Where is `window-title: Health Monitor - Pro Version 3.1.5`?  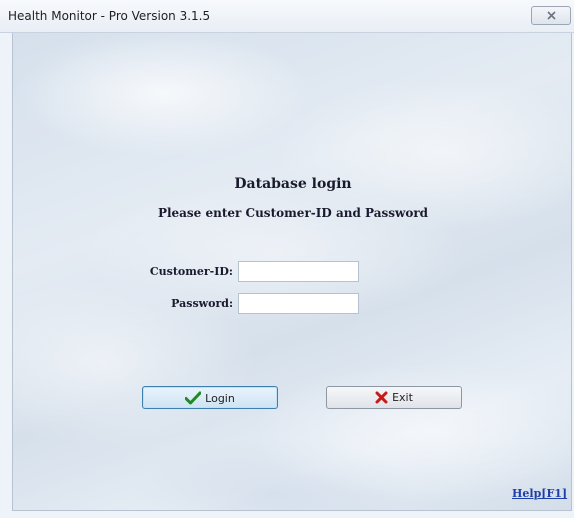
window-title: Health Monitor - Pro Version 3.1.5 is located at coordinates (109, 16).